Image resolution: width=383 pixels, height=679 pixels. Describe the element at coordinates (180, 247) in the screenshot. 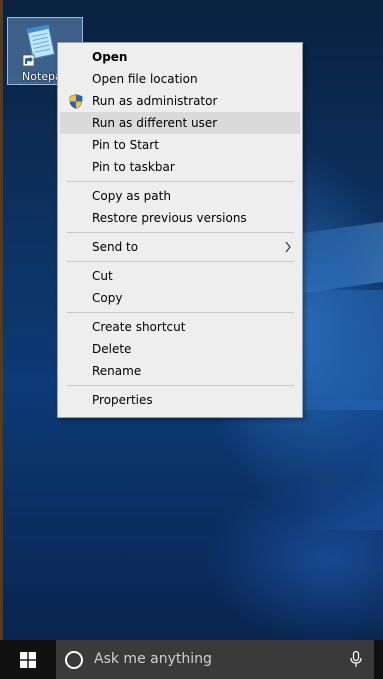

I see `menu-item-send-to: Send to` at that location.